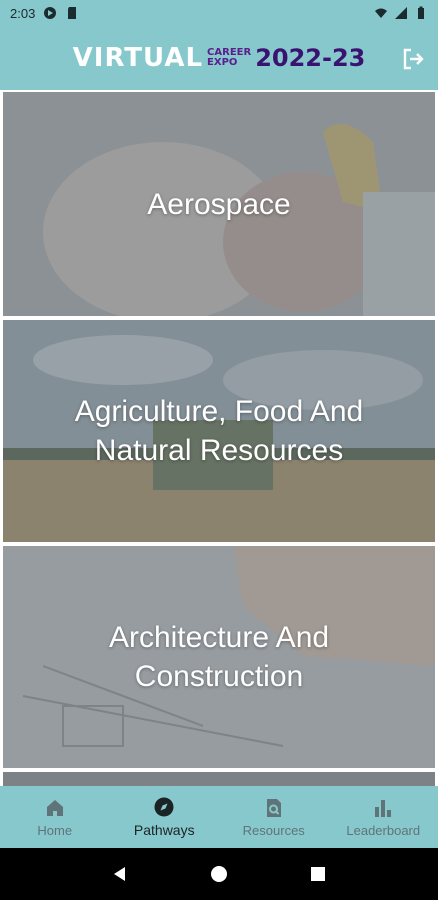 This screenshot has height=900, width=438. Describe the element at coordinates (421, 12) in the screenshot. I see `battery-icon` at that location.